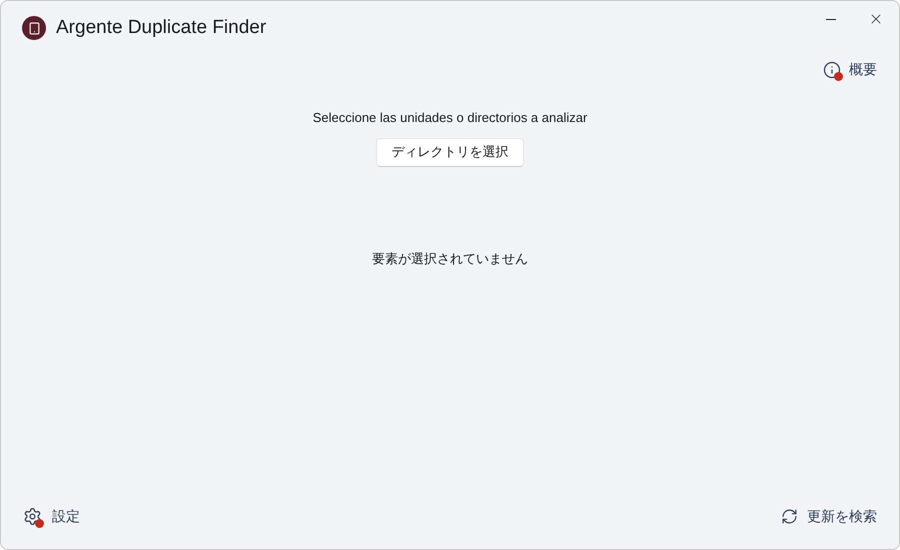 This screenshot has width=900, height=550. What do you see at coordinates (450, 152) in the screenshot?
I see `select-directory-button: ディレクトリを選択` at bounding box center [450, 152].